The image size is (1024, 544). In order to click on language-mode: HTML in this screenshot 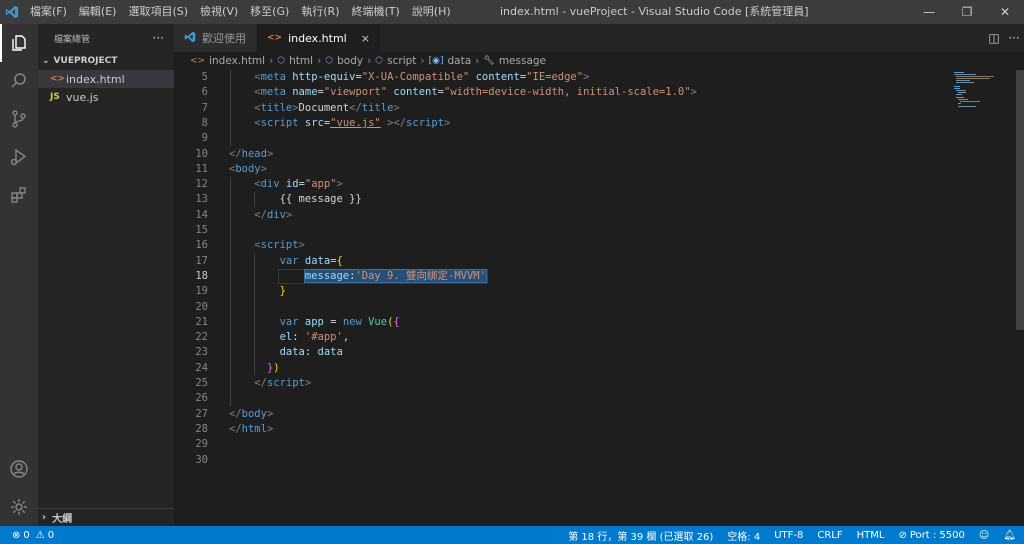, I will do `click(871, 535)`.